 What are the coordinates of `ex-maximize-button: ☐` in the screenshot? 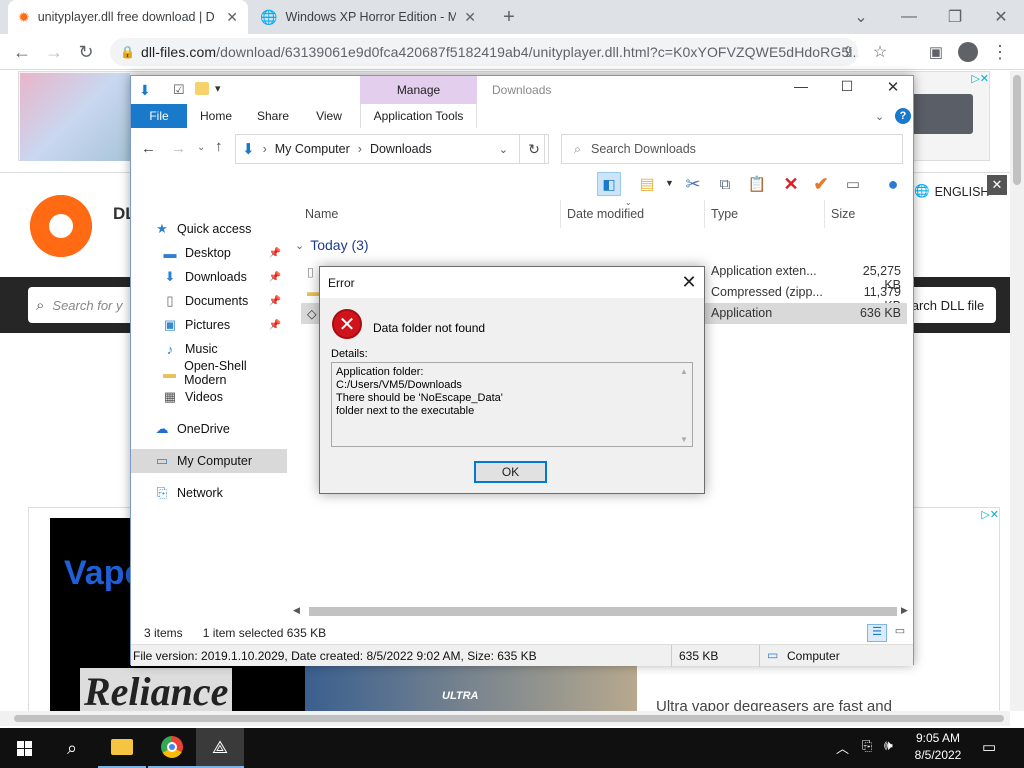 It's located at (847, 90).